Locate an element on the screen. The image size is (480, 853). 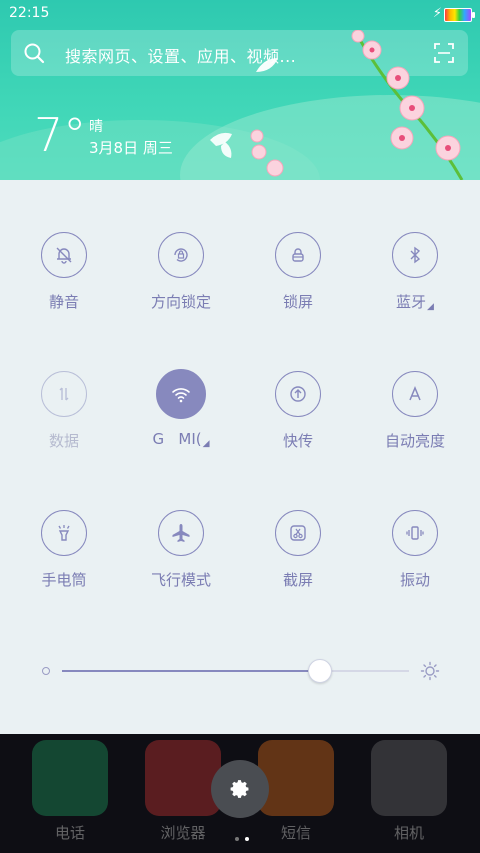
toggle-airplane-mode: 飞行模式 is located at coordinates (181, 550).